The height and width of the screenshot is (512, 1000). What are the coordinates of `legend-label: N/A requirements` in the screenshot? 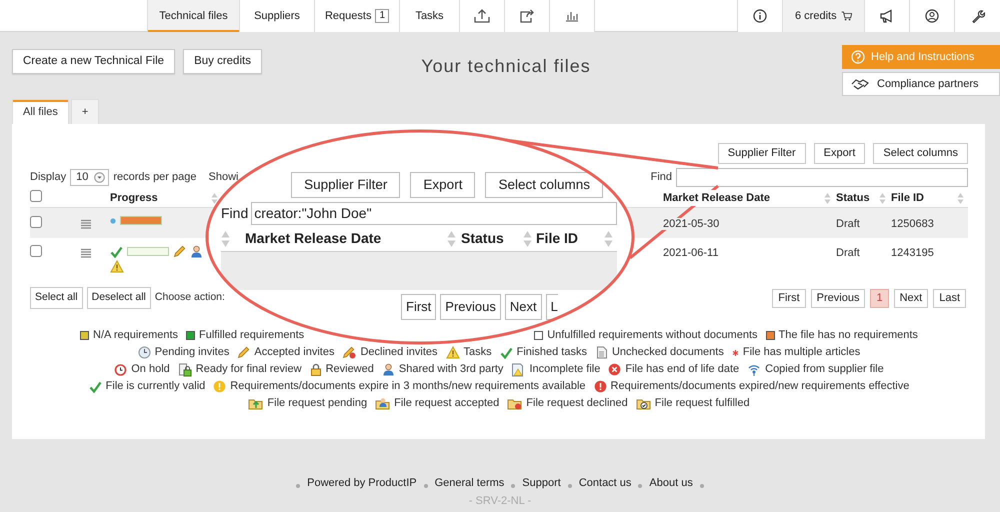 It's located at (135, 336).